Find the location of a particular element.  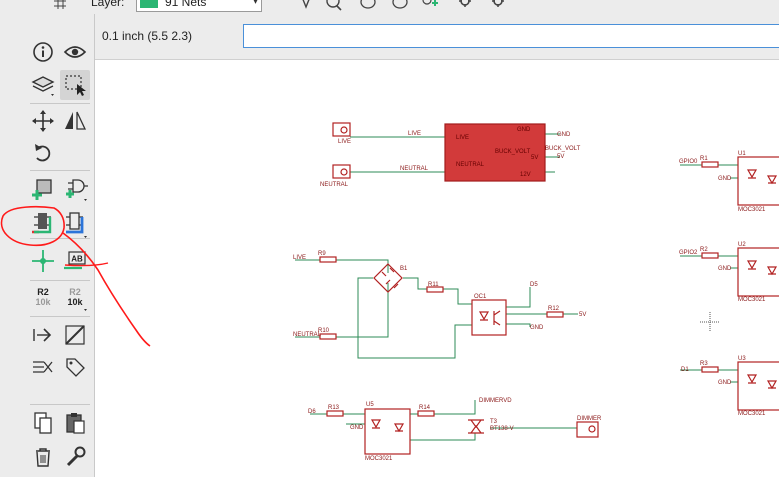

label-t3: T3 is located at coordinates (494, 422).